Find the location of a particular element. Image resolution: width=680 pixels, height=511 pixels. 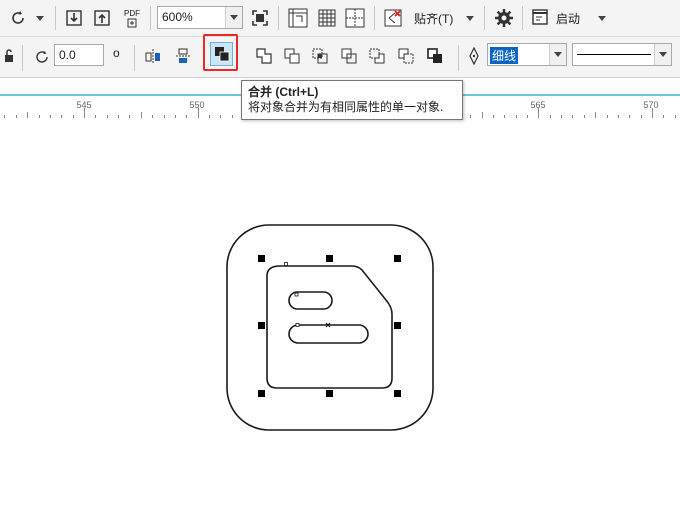

selection-handle-top-right is located at coordinates (397, 258).